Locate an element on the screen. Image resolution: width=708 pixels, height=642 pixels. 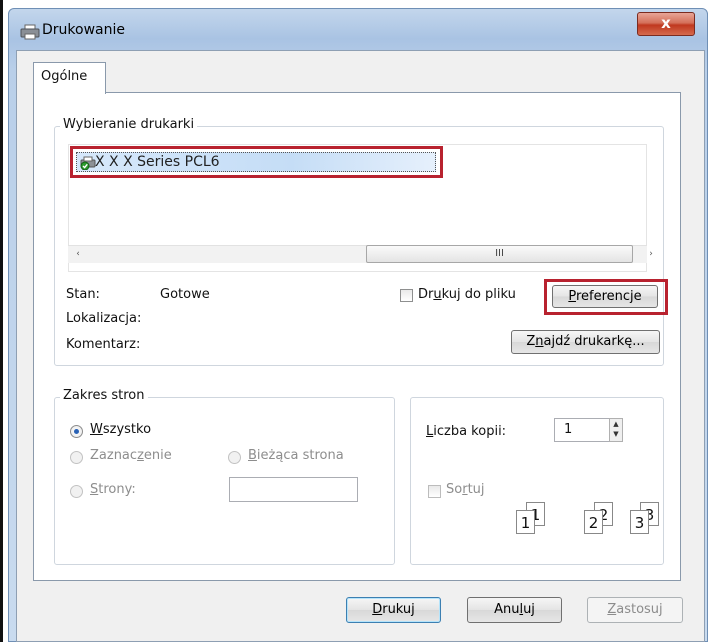
label-part: kuj do pliku is located at coordinates (478, 294).